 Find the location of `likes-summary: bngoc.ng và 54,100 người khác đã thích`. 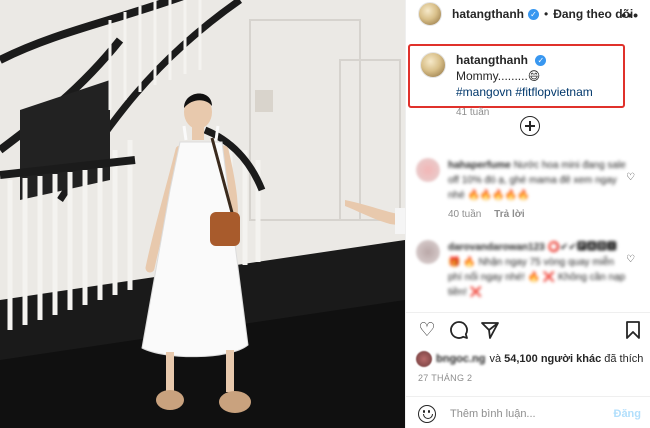

likes-summary: bngoc.ng và 54,100 người khác đã thích is located at coordinates (532, 359).